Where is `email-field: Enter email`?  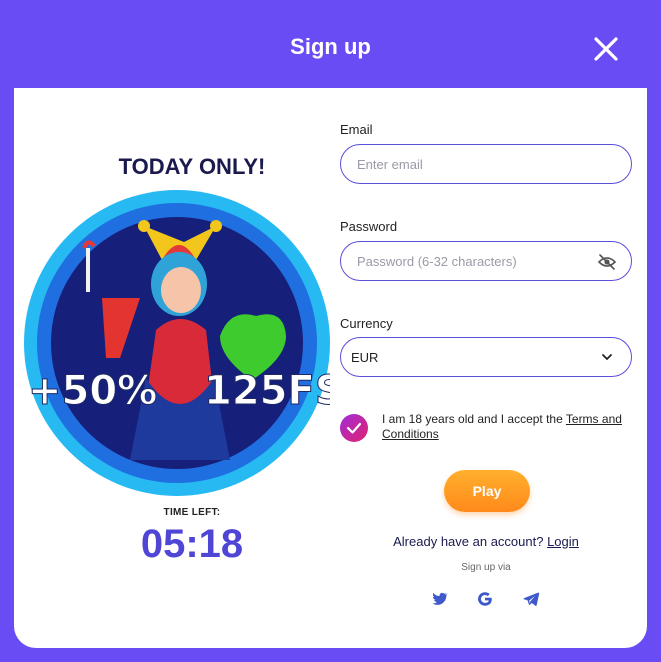 email-field: Enter email is located at coordinates (486, 164).